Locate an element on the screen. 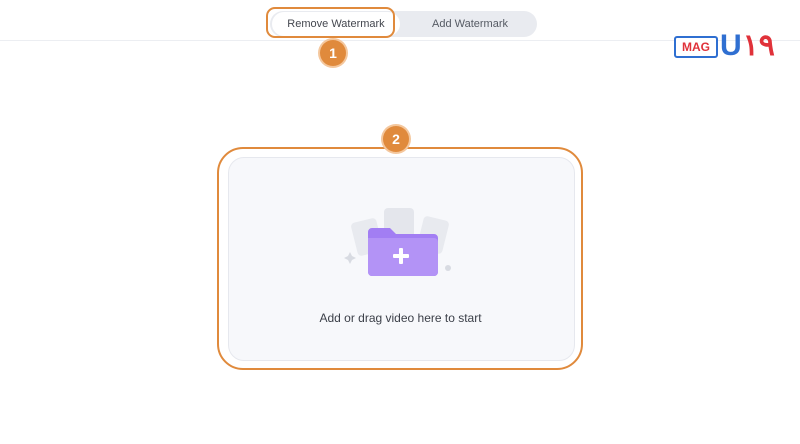  tab-add-watermark: Add Watermark is located at coordinates (470, 24).